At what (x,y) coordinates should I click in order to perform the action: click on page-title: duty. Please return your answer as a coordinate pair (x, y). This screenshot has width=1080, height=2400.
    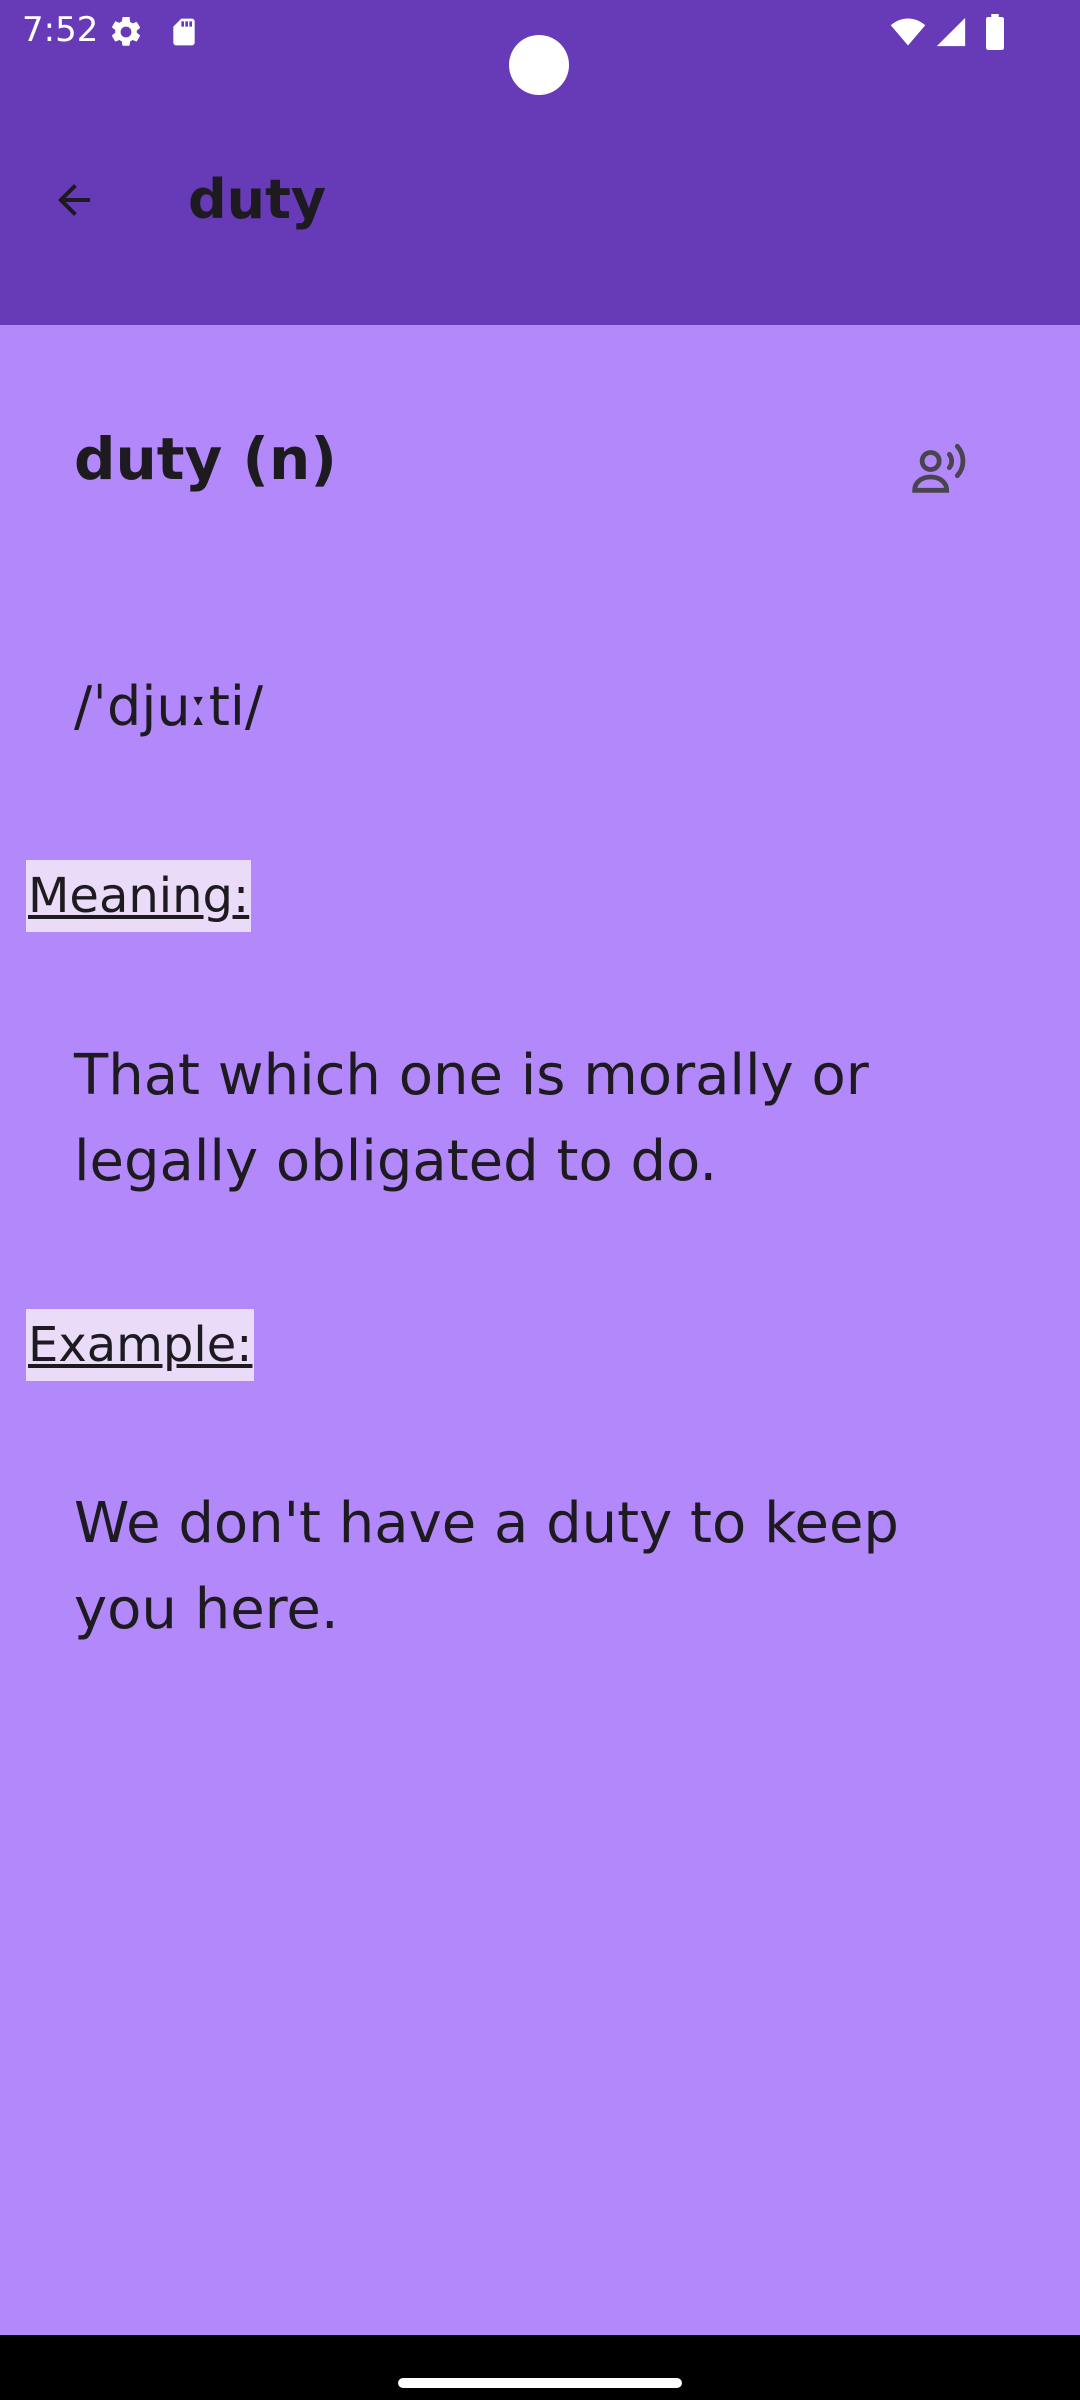
    Looking at the image, I should click on (257, 199).